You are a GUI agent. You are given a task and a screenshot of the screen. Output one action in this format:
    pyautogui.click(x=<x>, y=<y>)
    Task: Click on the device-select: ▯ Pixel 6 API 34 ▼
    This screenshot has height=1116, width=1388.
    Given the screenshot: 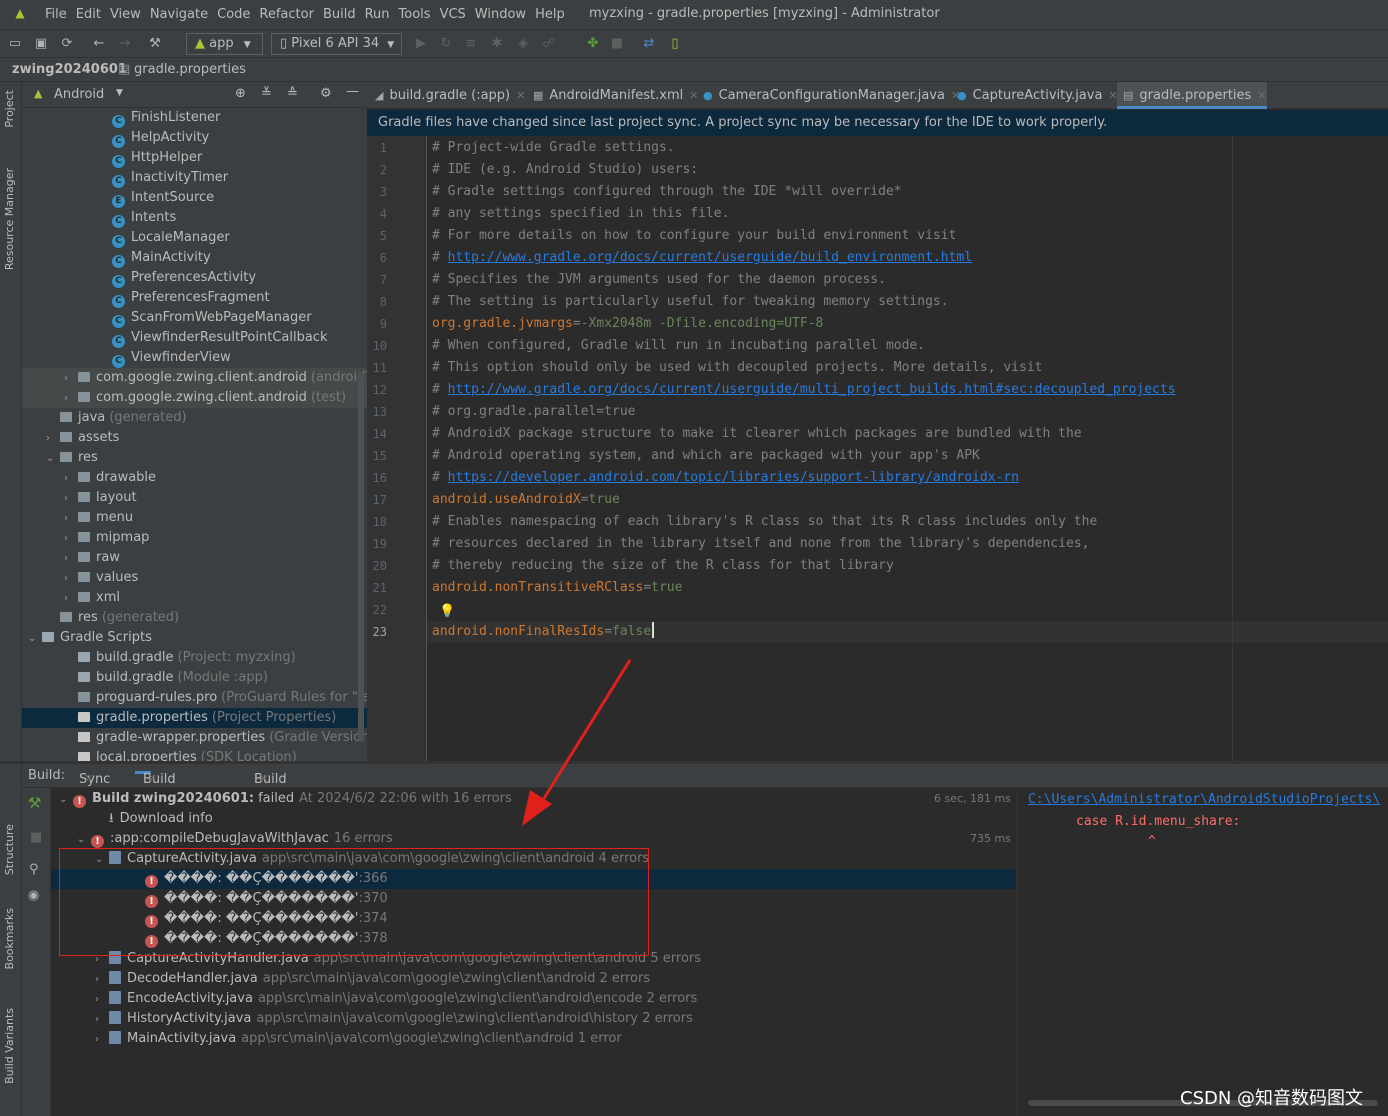 What is the action you would take?
    pyautogui.click(x=336, y=44)
    